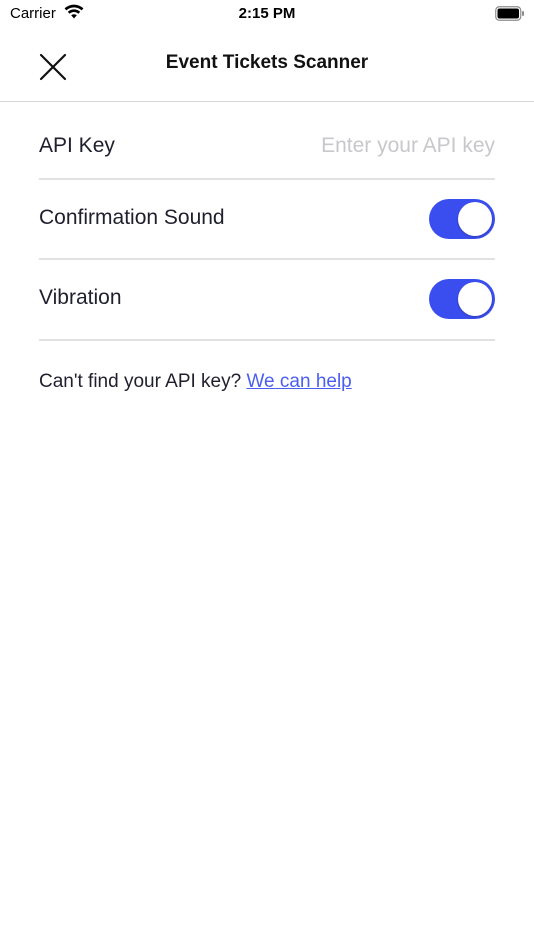  Describe the element at coordinates (132, 217) in the screenshot. I see `confirmation-sound-label: Confirmation Sound` at that location.